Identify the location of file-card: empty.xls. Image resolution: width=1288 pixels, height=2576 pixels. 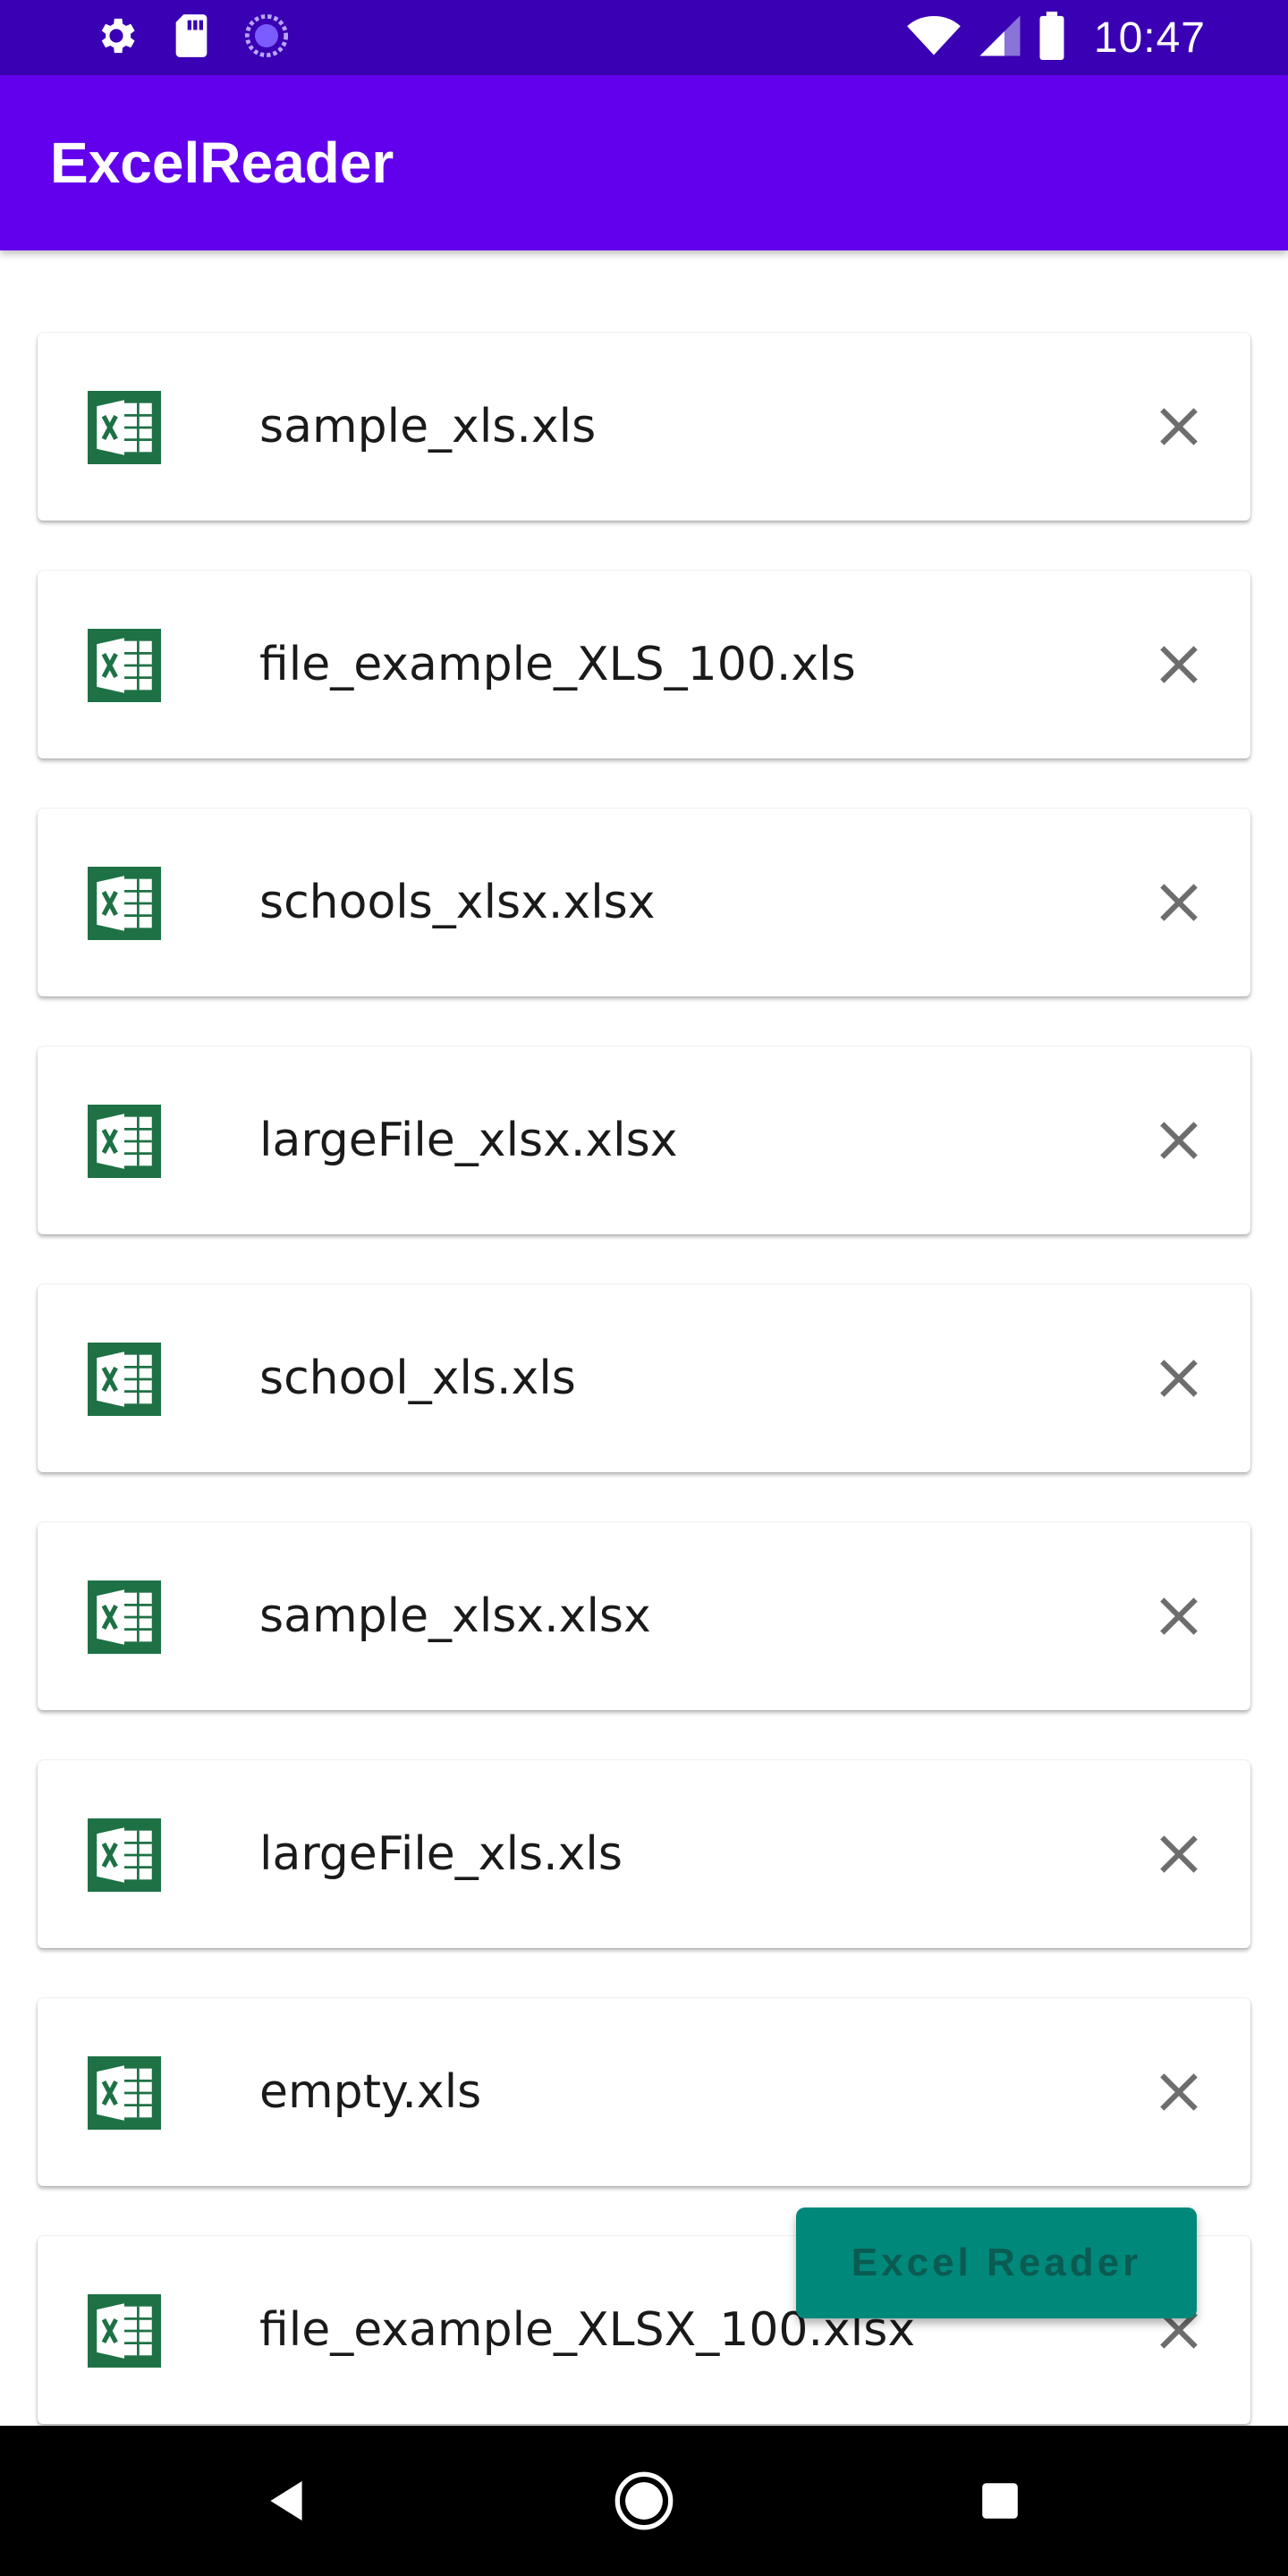
(644, 2092).